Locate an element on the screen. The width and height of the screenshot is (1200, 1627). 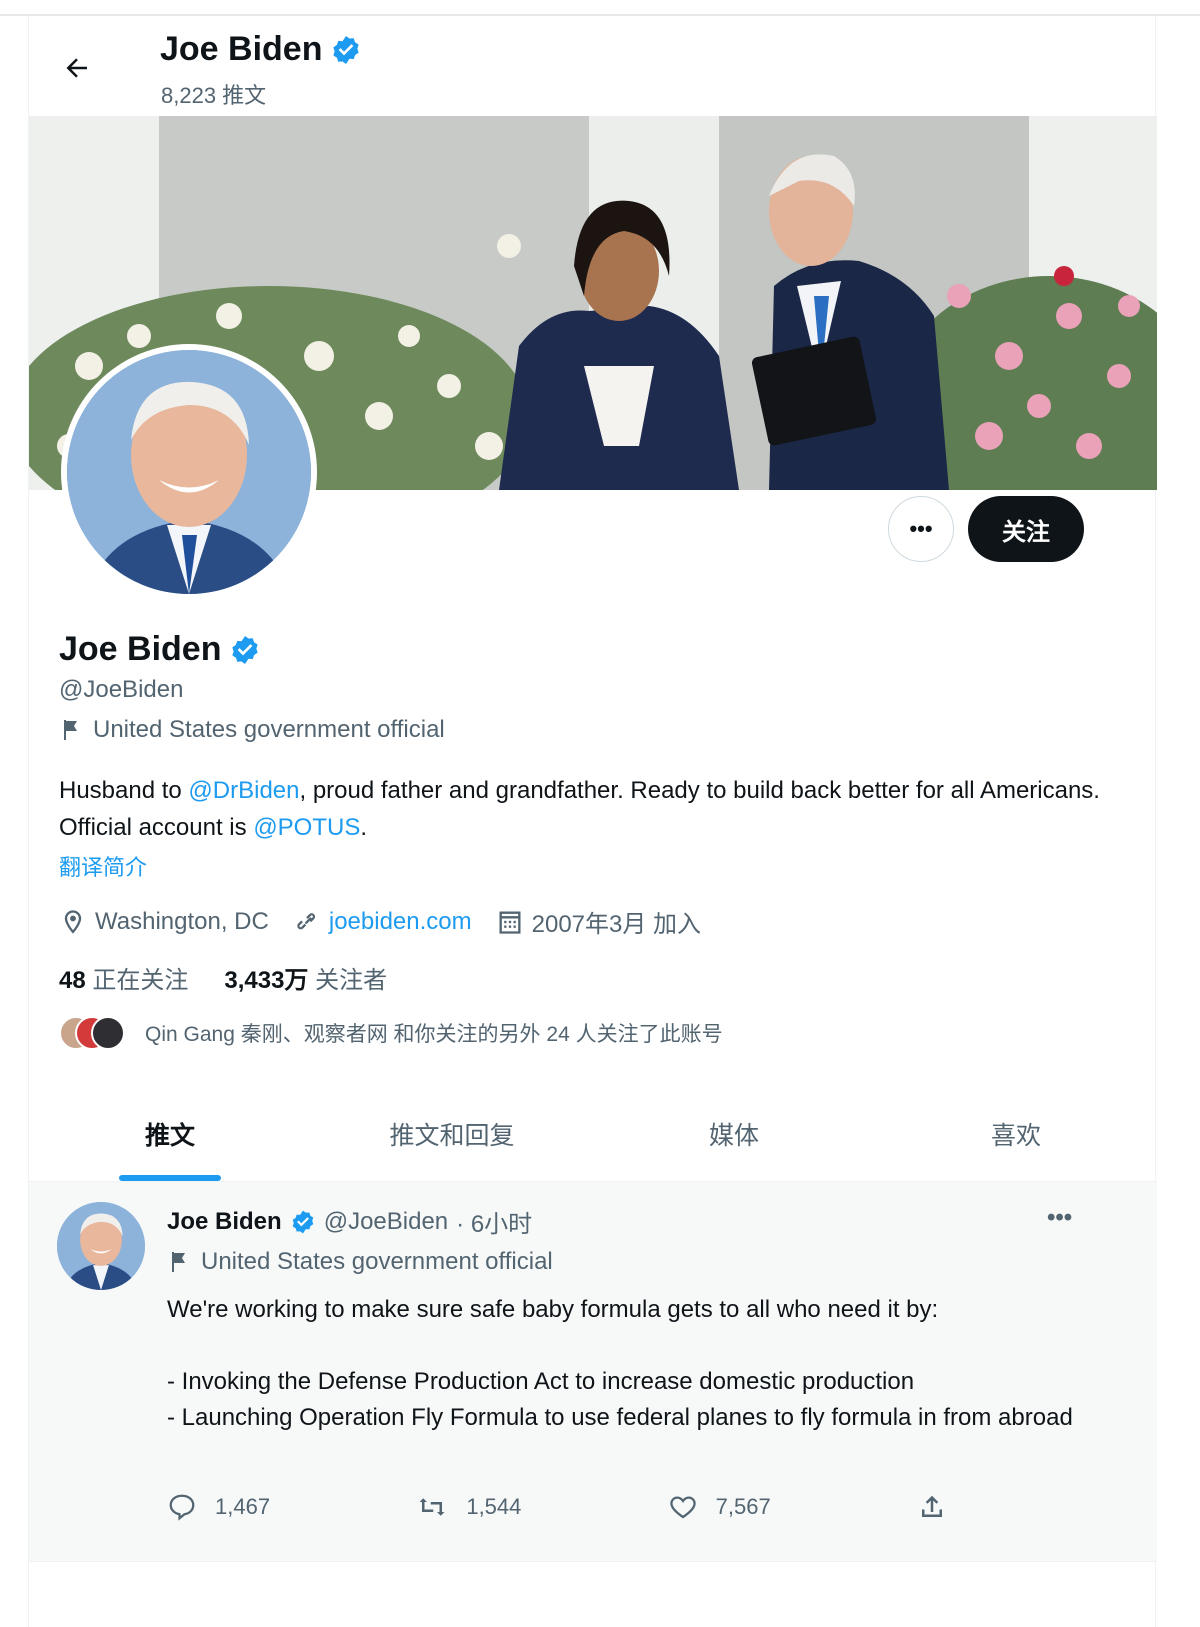
share-button is located at coordinates (932, 1507).